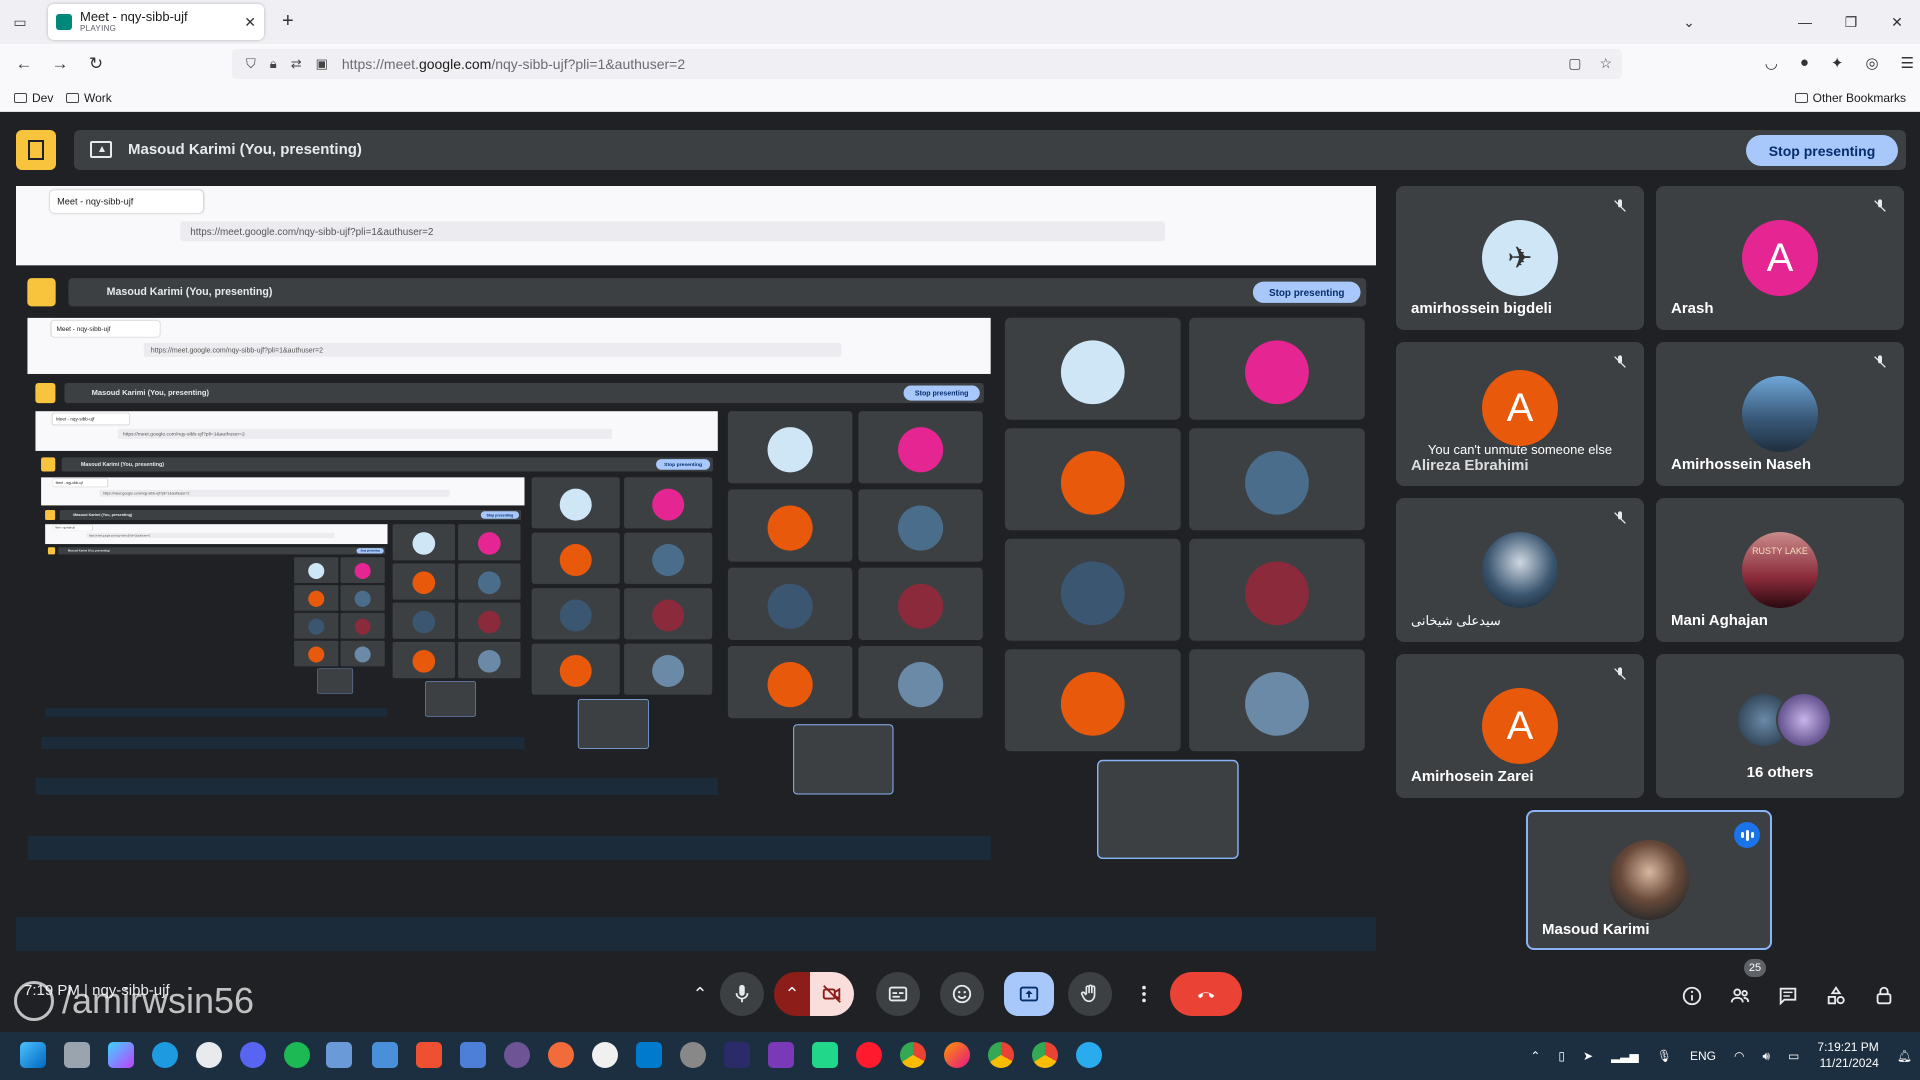 This screenshot has width=1920, height=1080. I want to click on camera-off-button, so click(832, 994).